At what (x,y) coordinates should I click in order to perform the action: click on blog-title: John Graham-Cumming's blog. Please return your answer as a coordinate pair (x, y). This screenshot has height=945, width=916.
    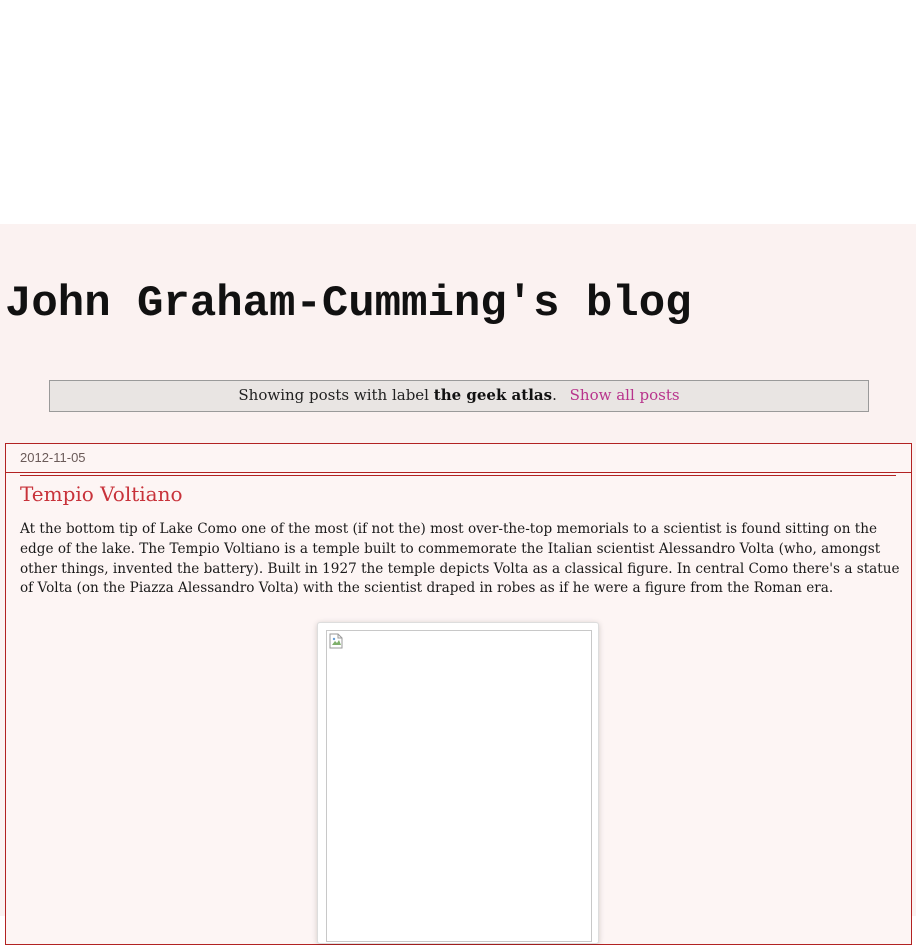
    Looking at the image, I should click on (348, 304).